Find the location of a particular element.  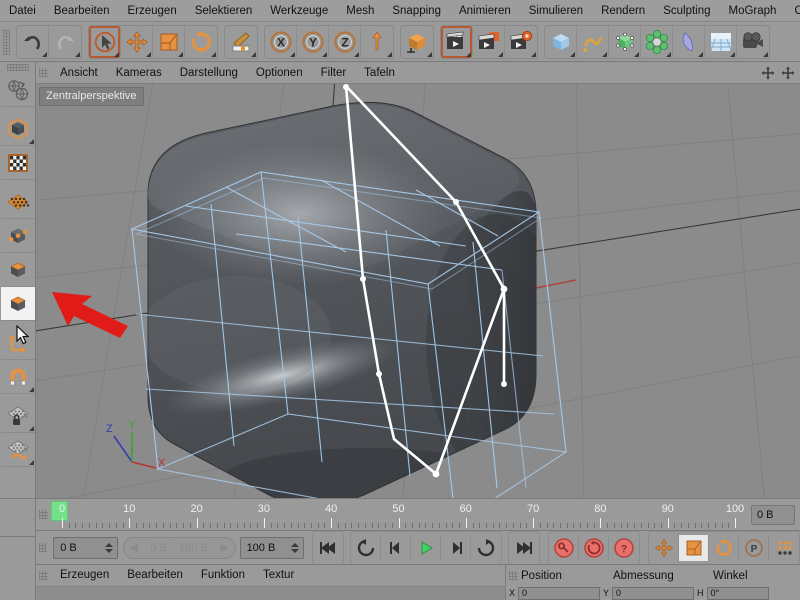

coord-field-angle-h: 0° is located at coordinates (737, 593).